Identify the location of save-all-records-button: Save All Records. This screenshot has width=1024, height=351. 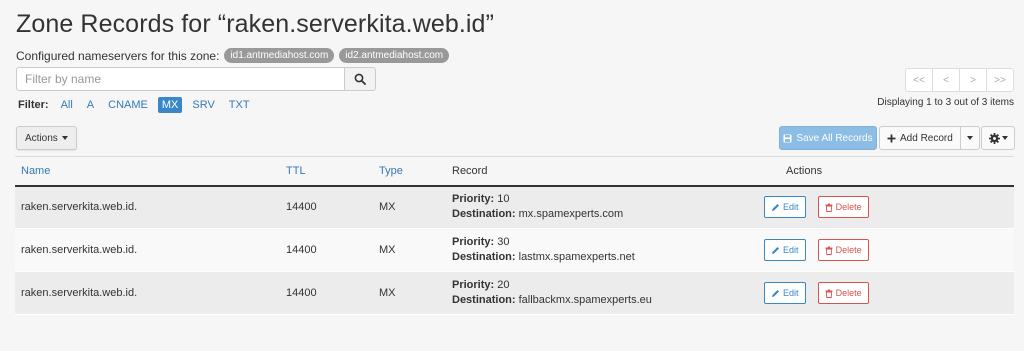
(828, 138).